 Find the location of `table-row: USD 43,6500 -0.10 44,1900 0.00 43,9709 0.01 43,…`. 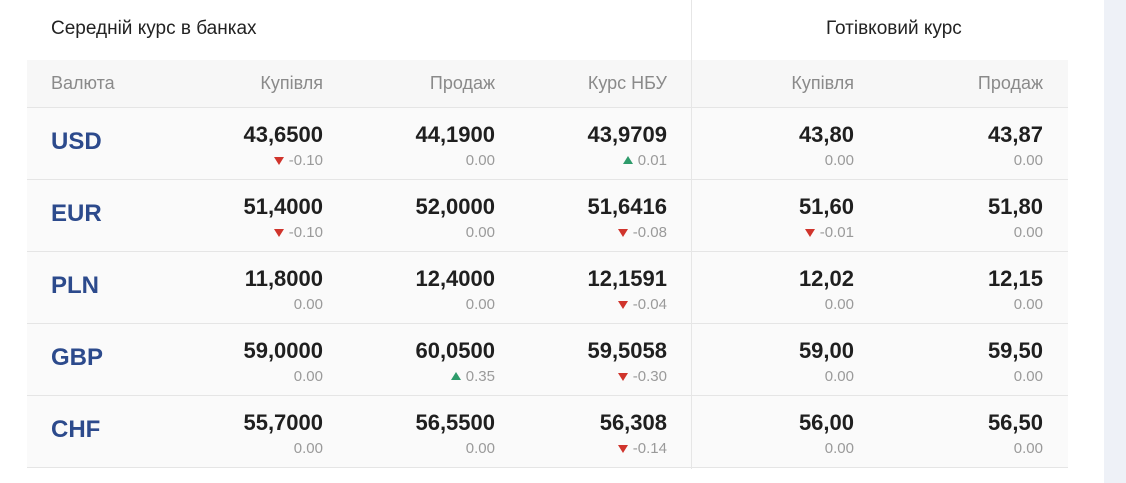

table-row: USD 43,6500 -0.10 44,1900 0.00 43,9709 0.01 43,… is located at coordinates (547, 144).